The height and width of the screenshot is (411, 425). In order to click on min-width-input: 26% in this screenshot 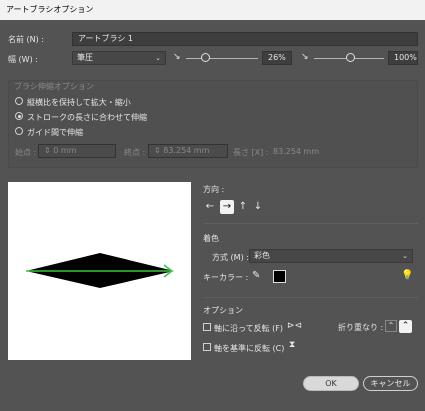, I will do `click(277, 58)`.